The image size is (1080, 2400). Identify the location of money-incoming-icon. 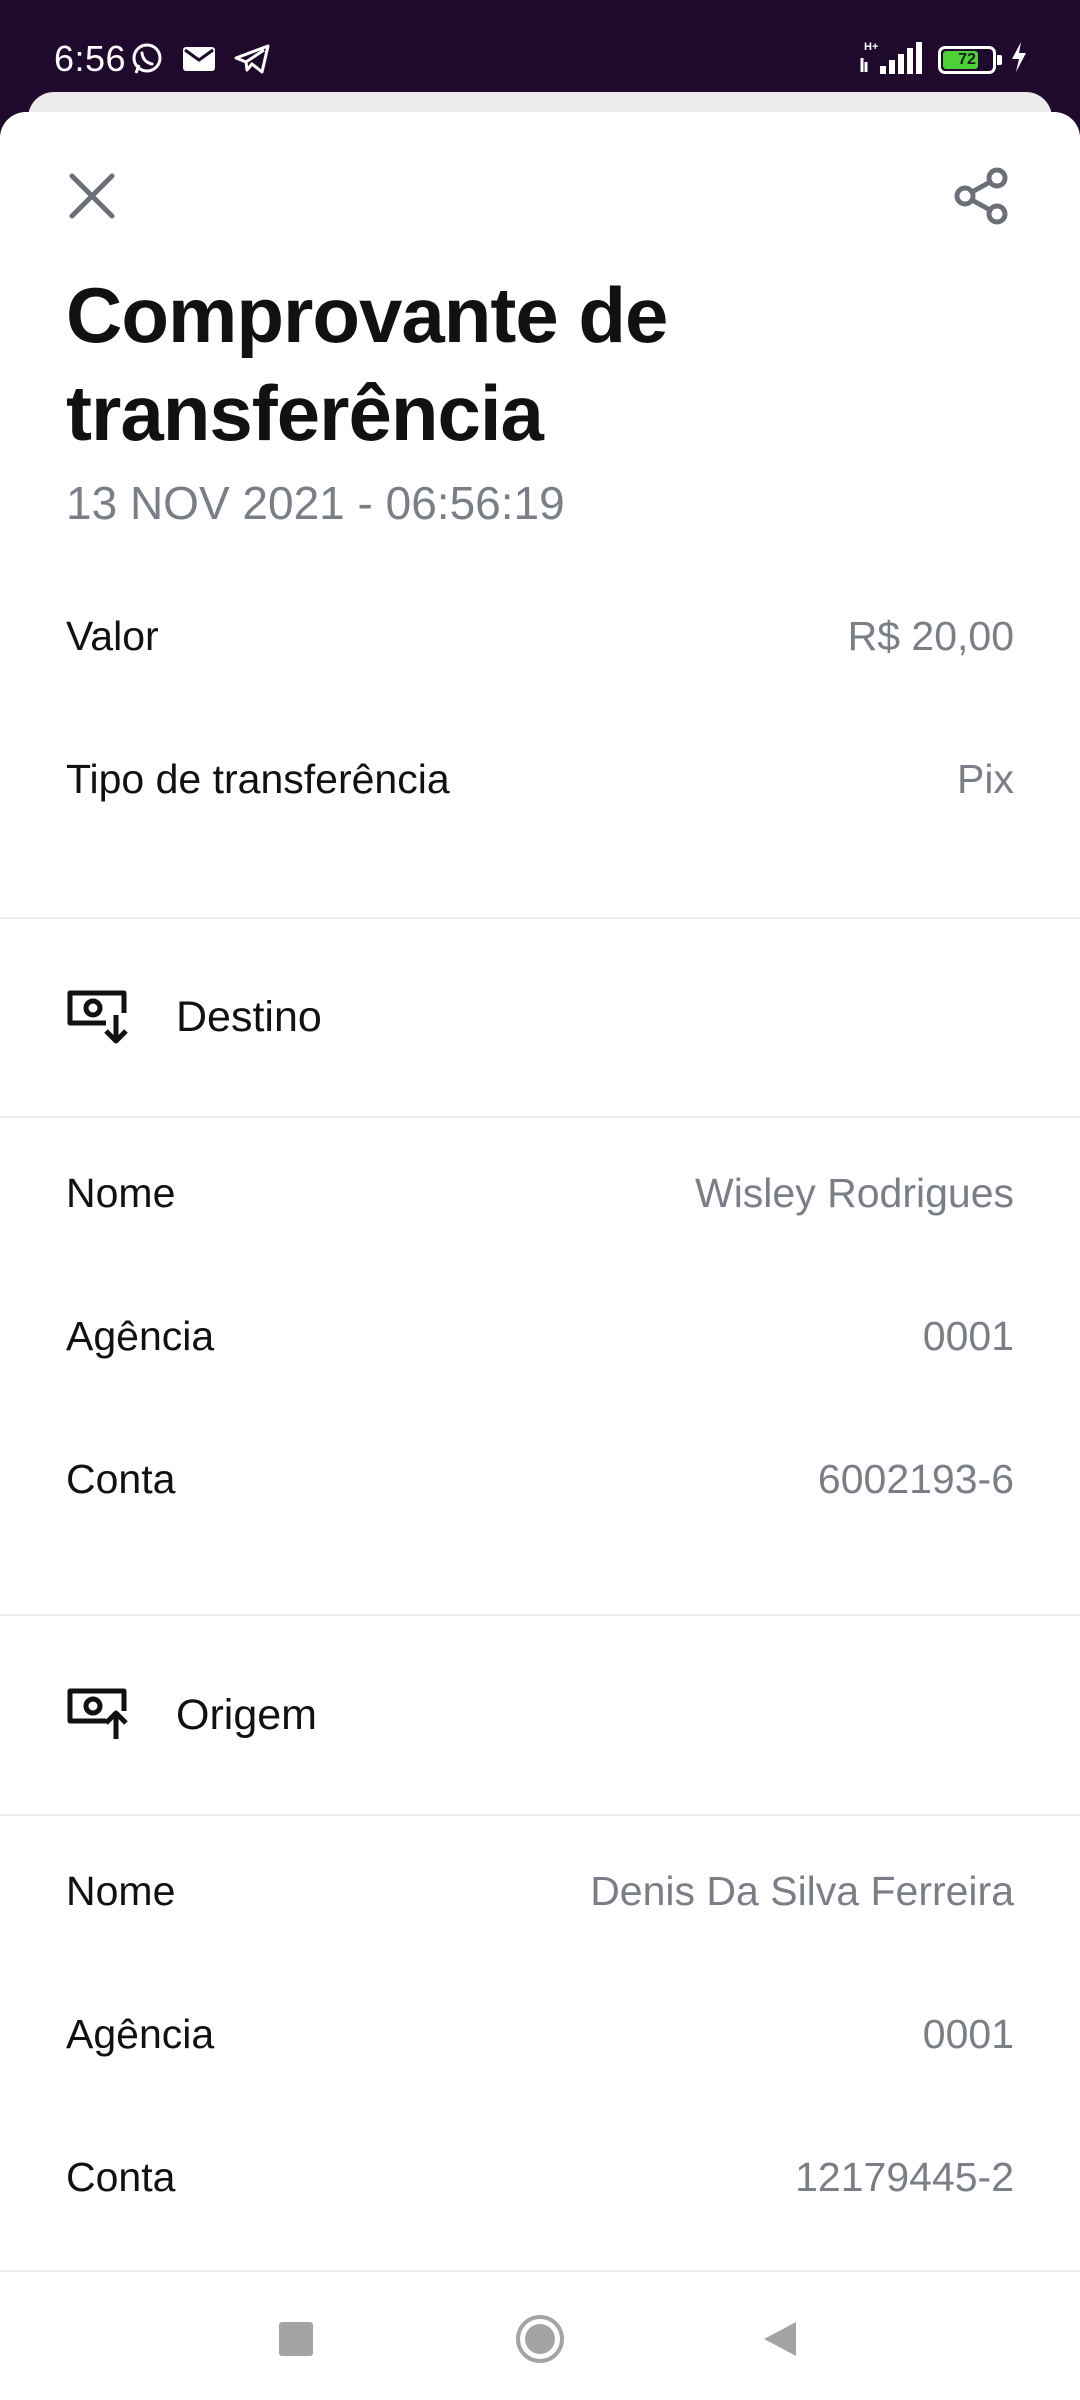
(98, 1017).